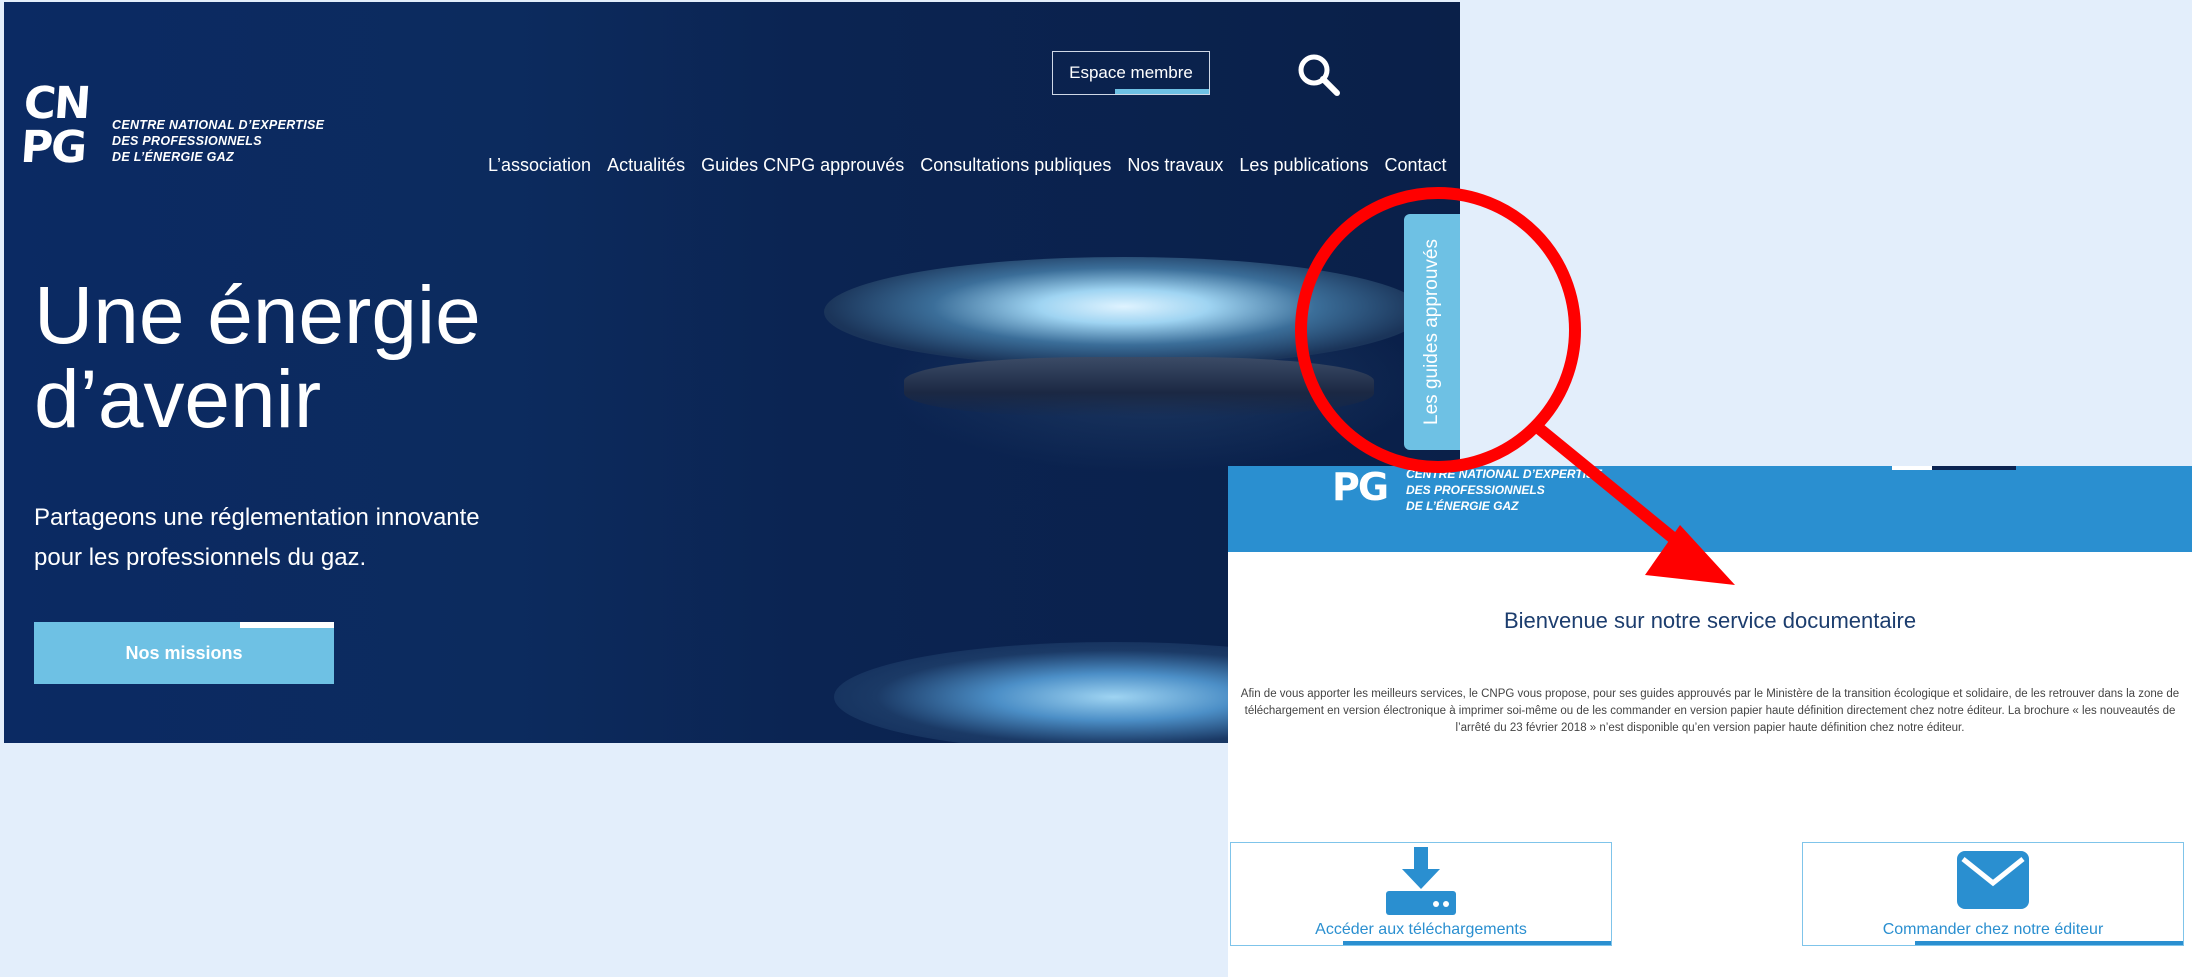  I want to click on cnpg-logo-mark: CN PG, so click(54, 125).